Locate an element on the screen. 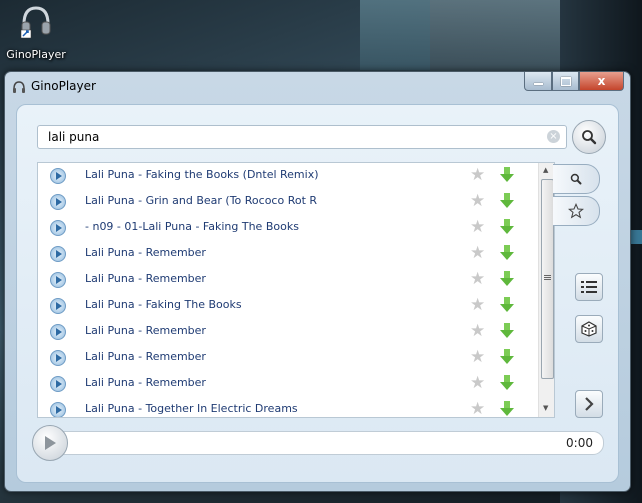  playlist-button is located at coordinates (589, 287).